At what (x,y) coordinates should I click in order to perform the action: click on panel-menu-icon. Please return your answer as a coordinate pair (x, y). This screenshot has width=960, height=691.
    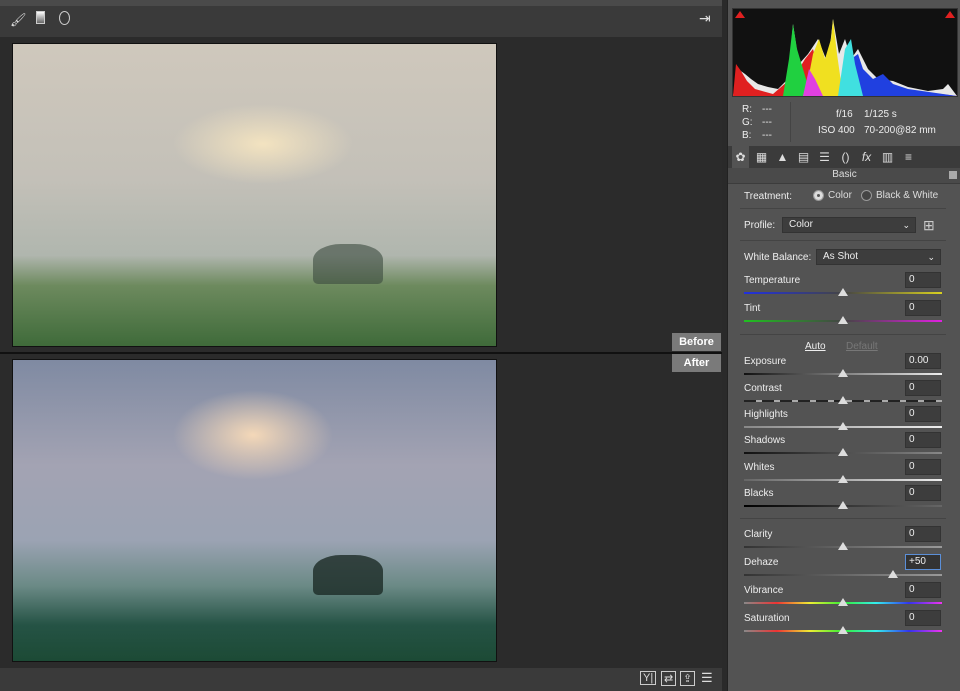
    Looking at the image, I should click on (953, 175).